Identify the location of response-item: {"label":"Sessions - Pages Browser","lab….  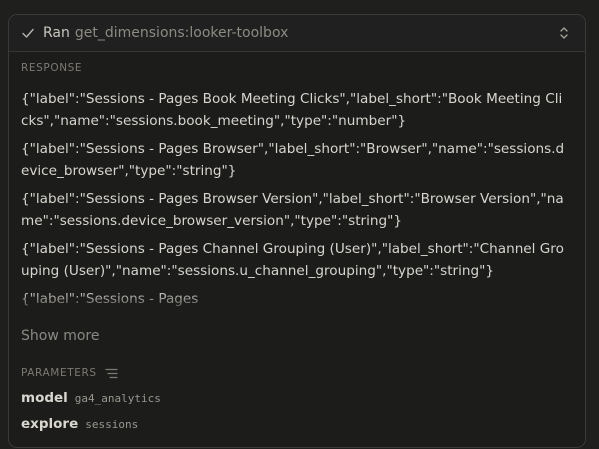
(293, 160).